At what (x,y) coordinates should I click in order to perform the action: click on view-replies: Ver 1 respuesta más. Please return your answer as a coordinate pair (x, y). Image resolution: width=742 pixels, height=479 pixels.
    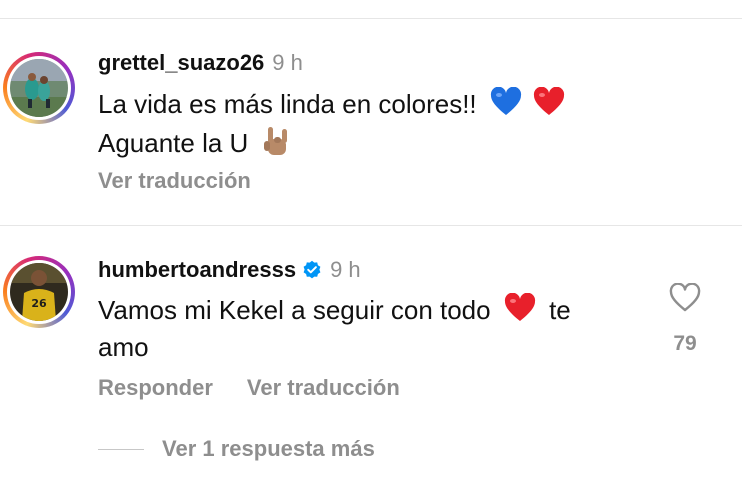
    Looking at the image, I should click on (236, 449).